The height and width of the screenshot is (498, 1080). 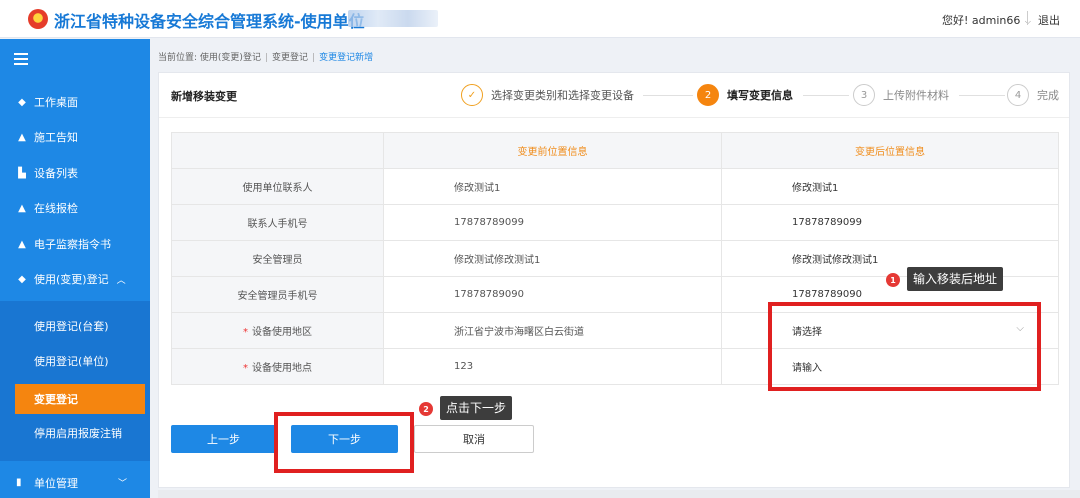 I want to click on chevron-down-icon: ﹀, so click(x=123, y=484).